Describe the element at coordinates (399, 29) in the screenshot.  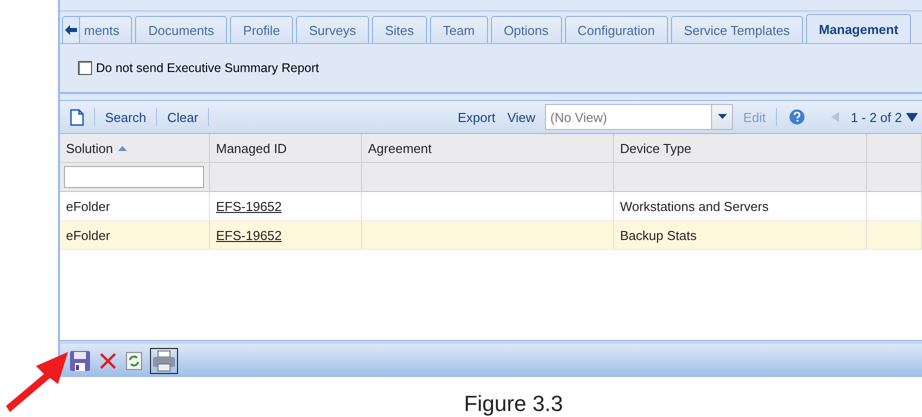
I see `tab: Sites` at that location.